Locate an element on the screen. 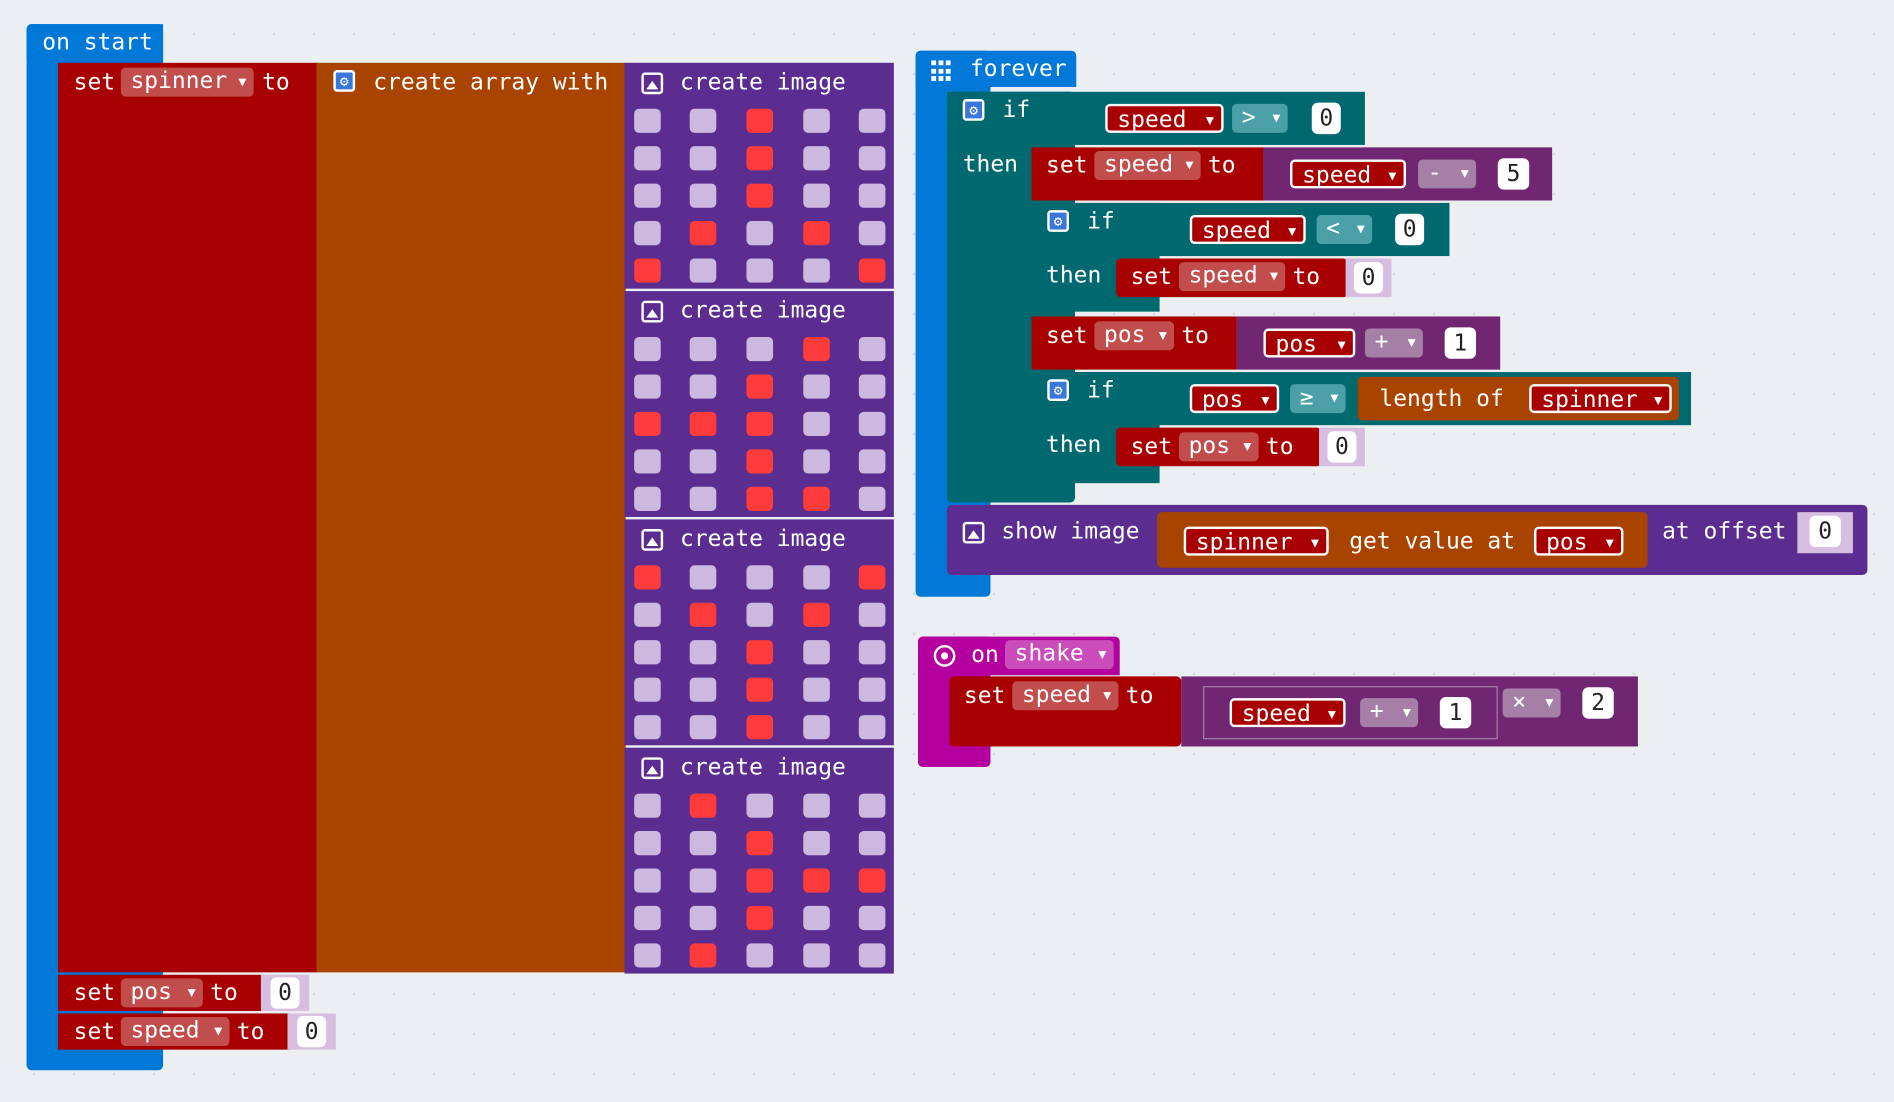 This screenshot has height=1102, width=1894. compare-value-field: 0 is located at coordinates (1410, 229).